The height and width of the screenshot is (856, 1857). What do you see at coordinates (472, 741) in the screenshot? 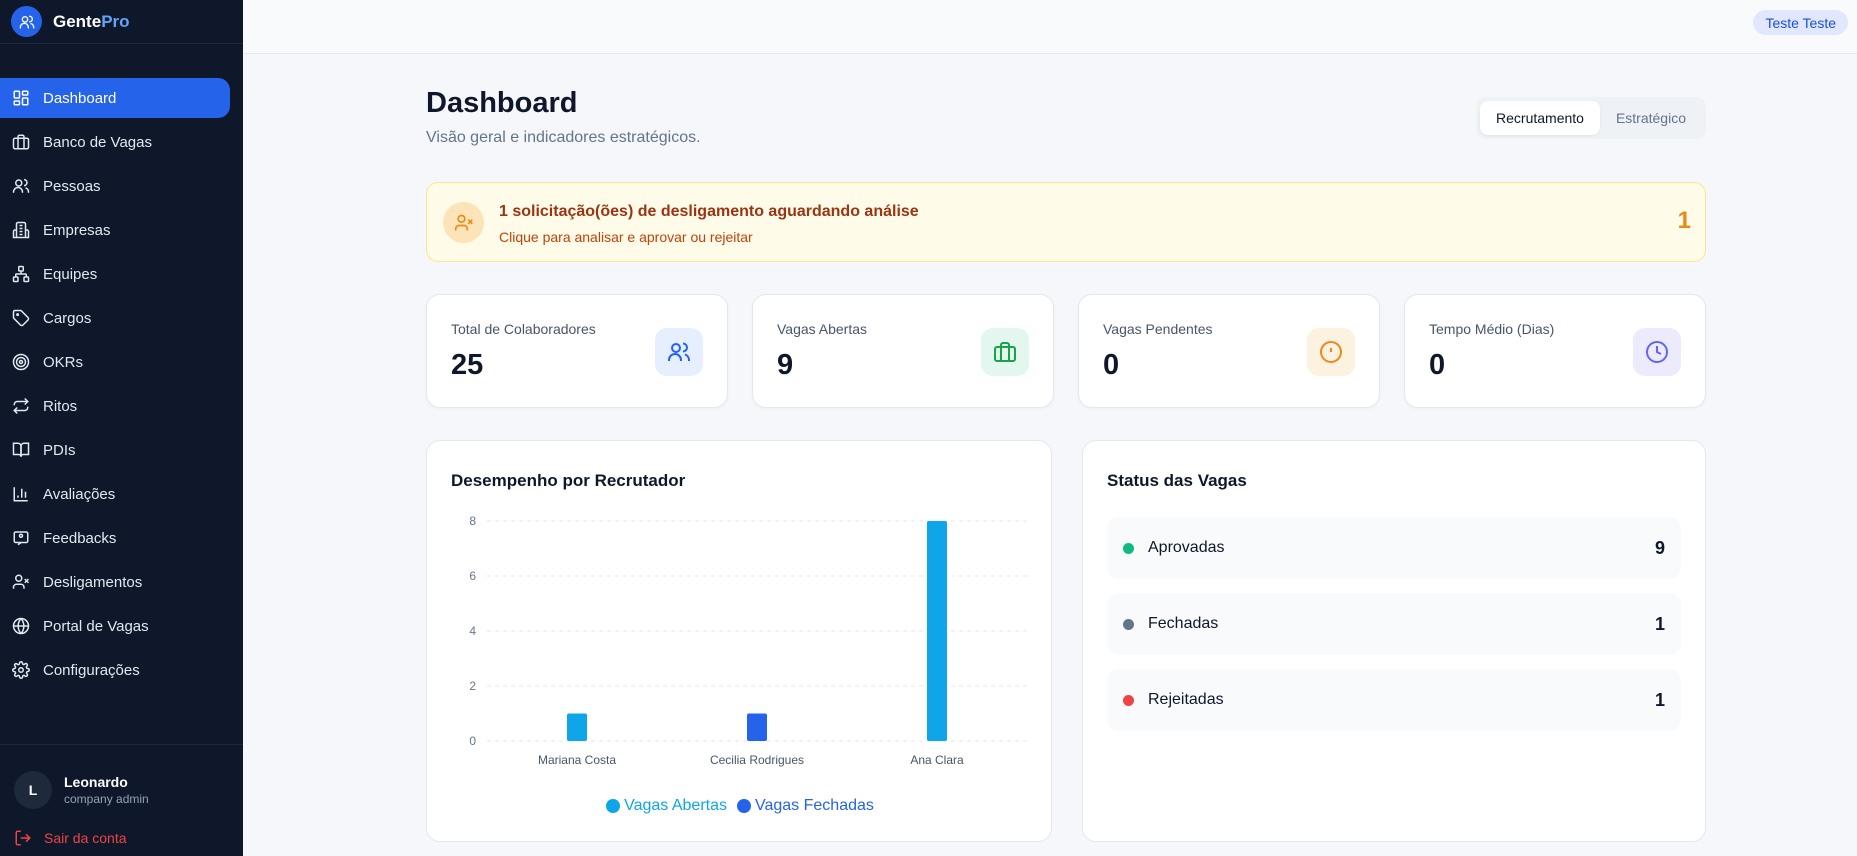
I see `y-tick-label: 0` at bounding box center [472, 741].